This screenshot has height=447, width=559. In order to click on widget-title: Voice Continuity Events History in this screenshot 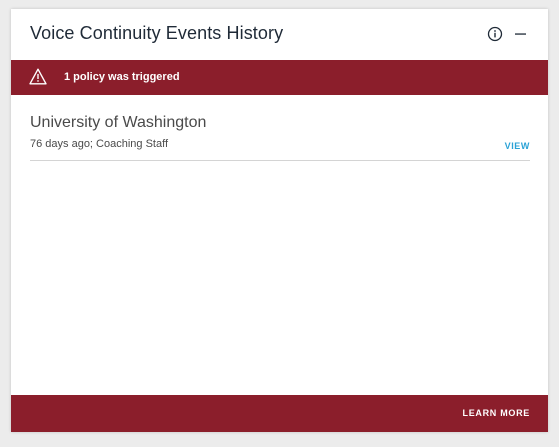, I will do `click(157, 33)`.